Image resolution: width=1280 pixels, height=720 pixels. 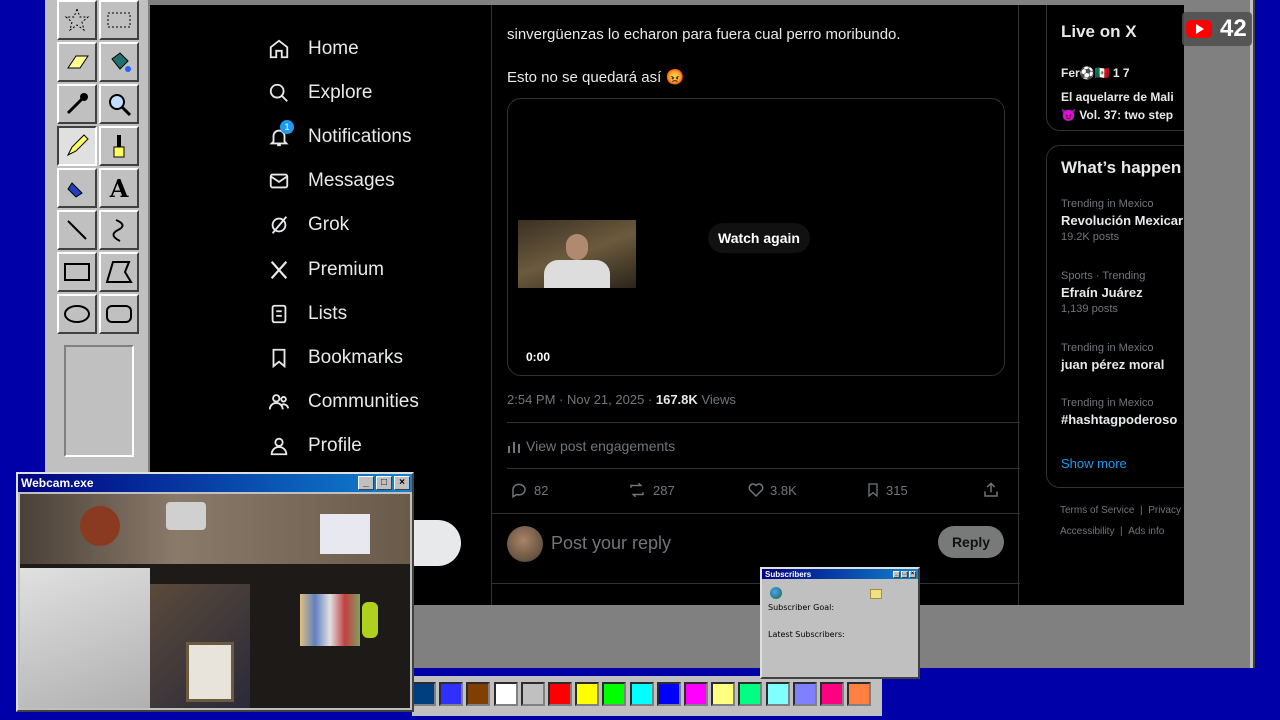 I want to click on show-more-link: Show more, so click(x=1094, y=463).